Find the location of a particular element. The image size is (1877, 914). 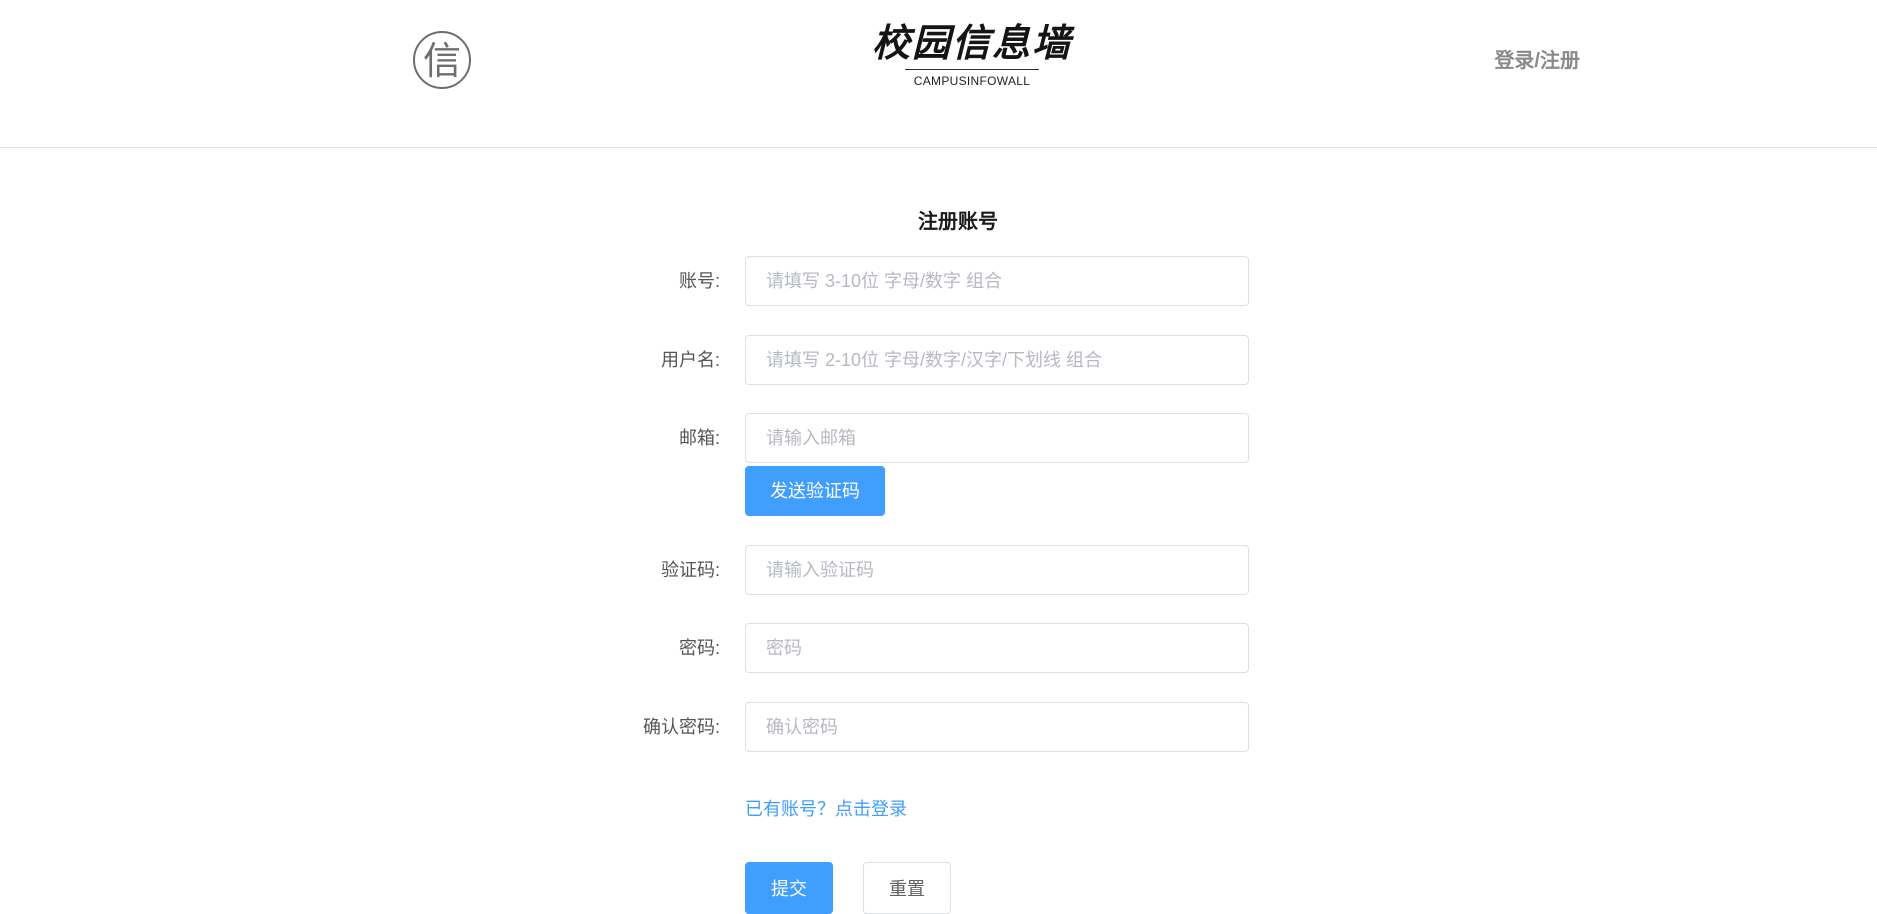

login-register-link: 登录/注册 is located at coordinates (1510, 58).